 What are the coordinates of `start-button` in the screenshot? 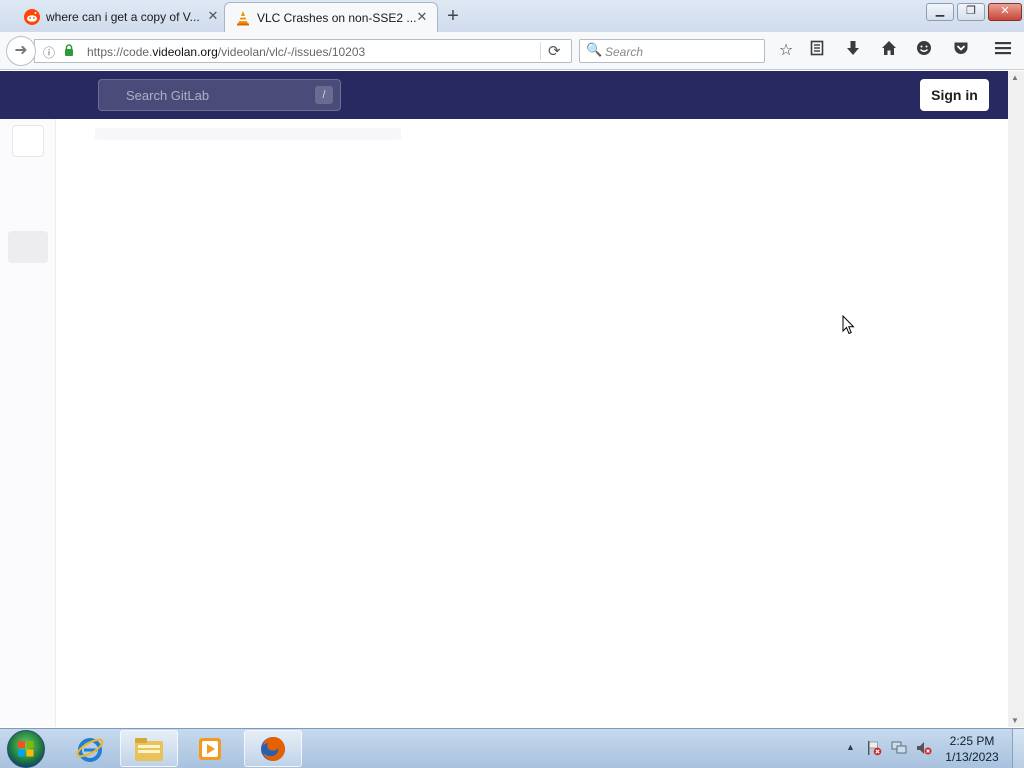 It's located at (26, 749).